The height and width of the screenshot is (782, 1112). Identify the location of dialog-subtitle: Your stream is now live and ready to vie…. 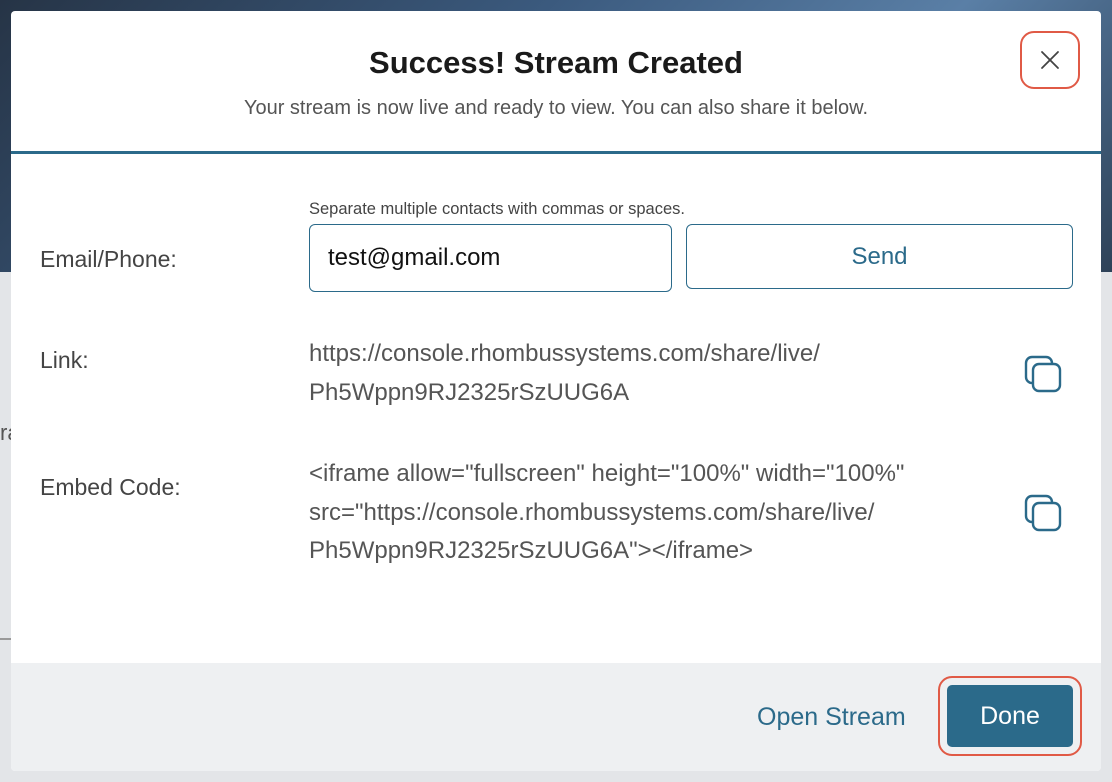
(556, 108).